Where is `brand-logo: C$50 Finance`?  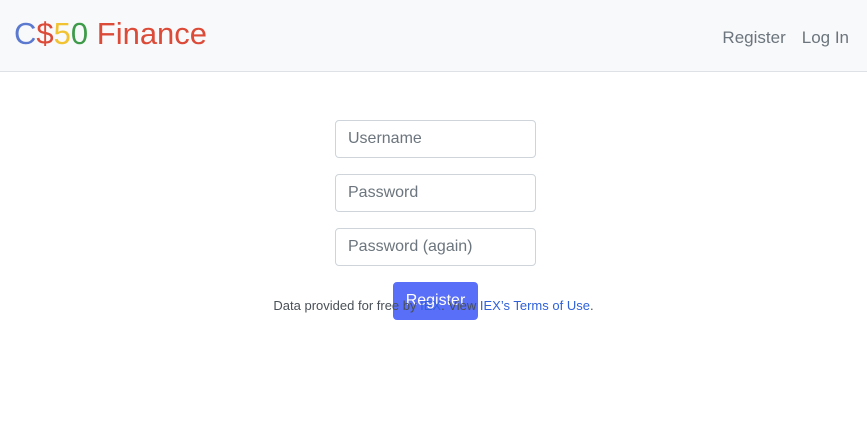
brand-logo: C$50 Finance is located at coordinates (110, 34).